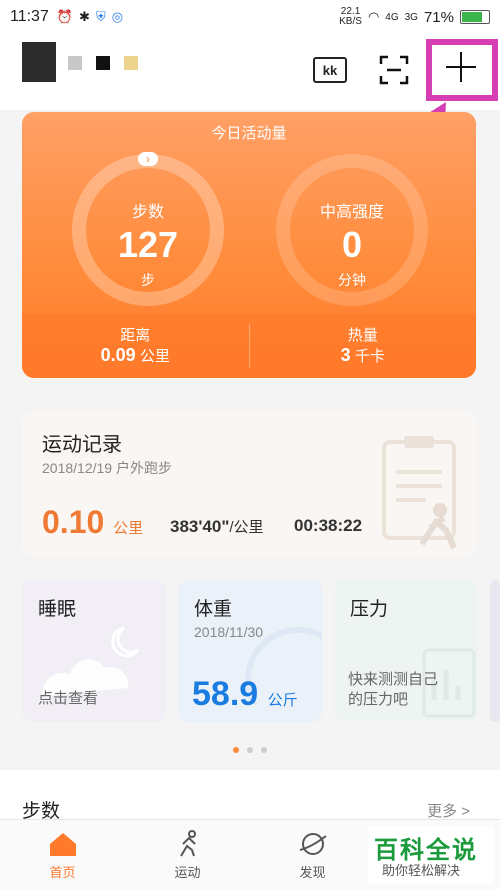 Image resolution: width=500 pixels, height=889 pixels. What do you see at coordinates (62, 844) in the screenshot?
I see `home-icon` at bounding box center [62, 844].